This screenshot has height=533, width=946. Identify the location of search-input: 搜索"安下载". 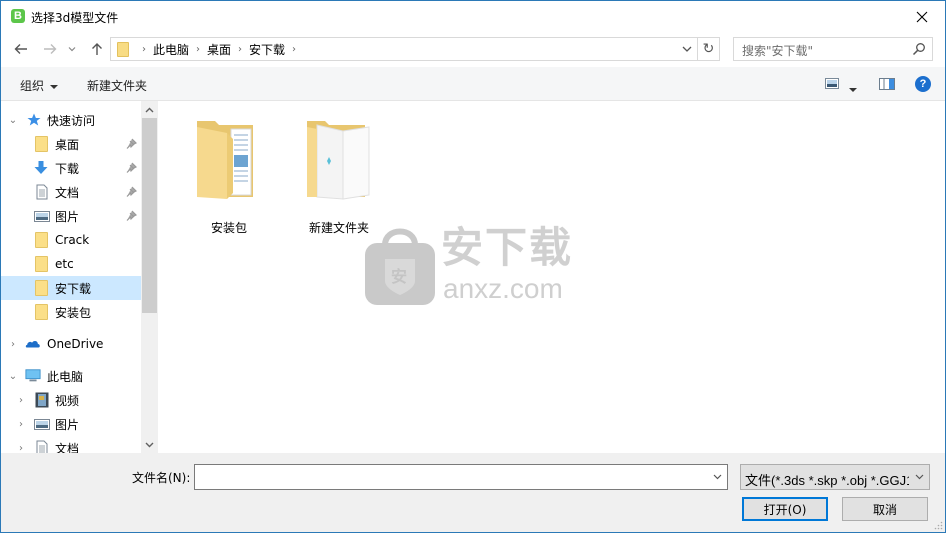
(833, 49).